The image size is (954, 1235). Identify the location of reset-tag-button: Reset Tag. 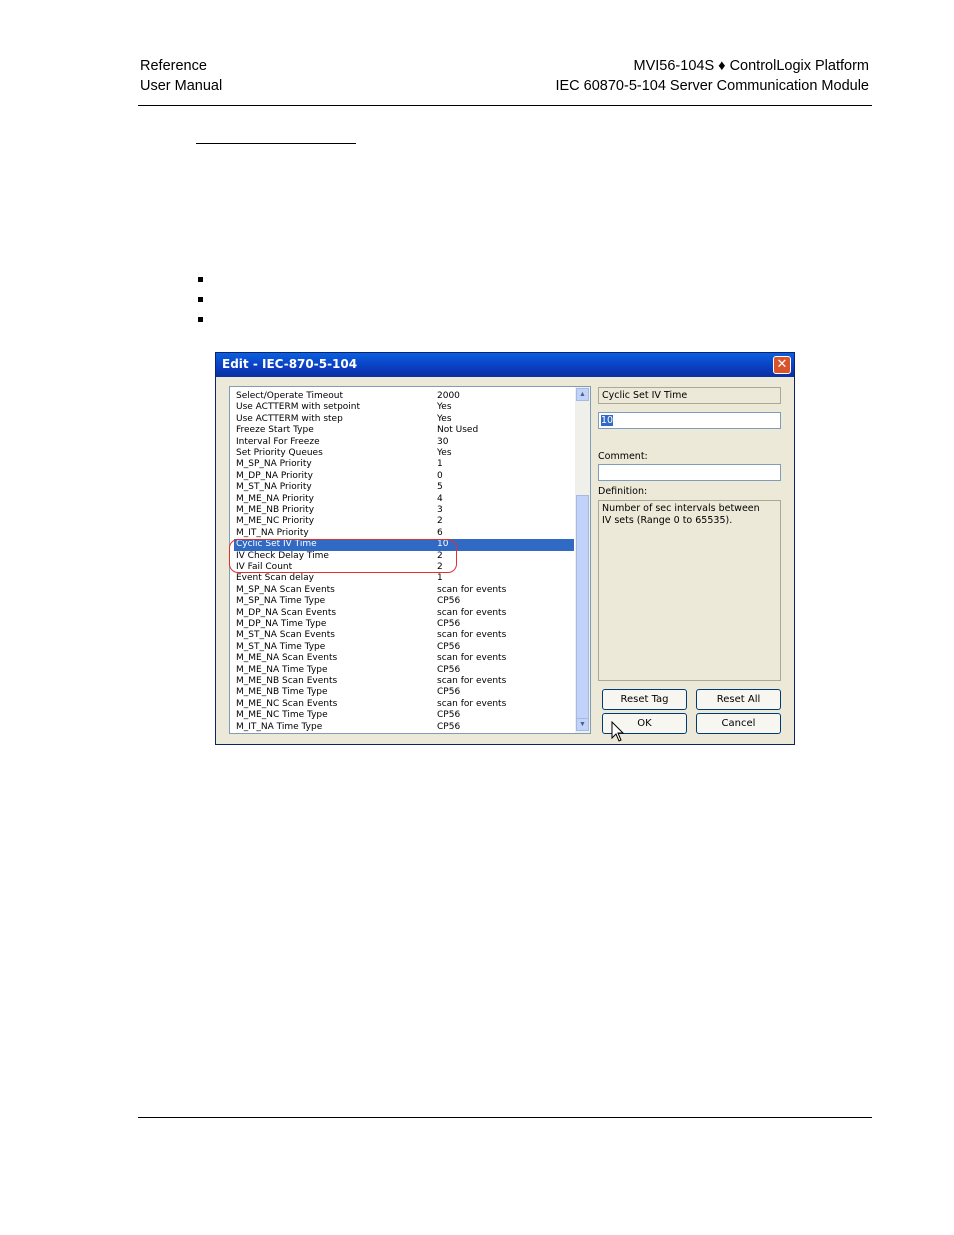
(644, 699).